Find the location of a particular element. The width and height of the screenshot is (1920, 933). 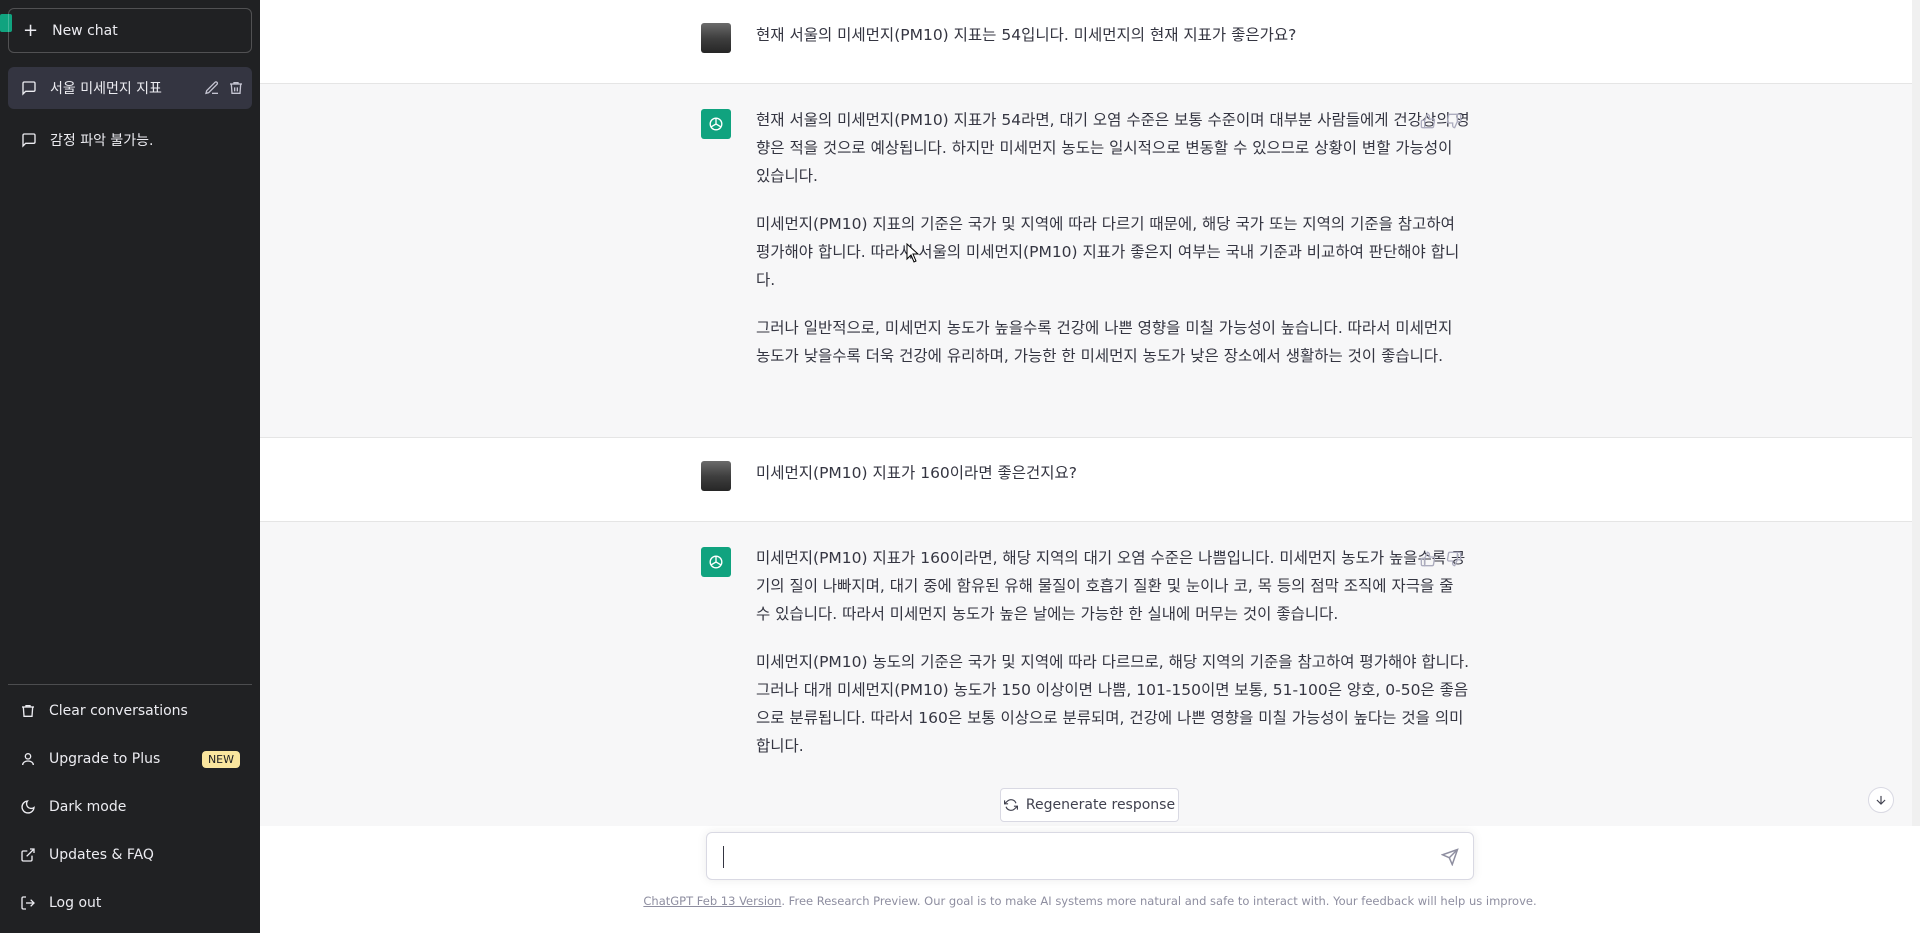

plus-icon: + is located at coordinates (31, 30).